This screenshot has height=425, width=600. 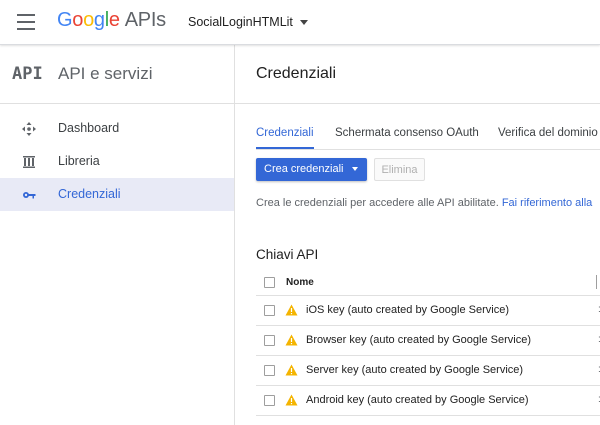 I want to click on logo-letter: G, so click(x=65, y=20).